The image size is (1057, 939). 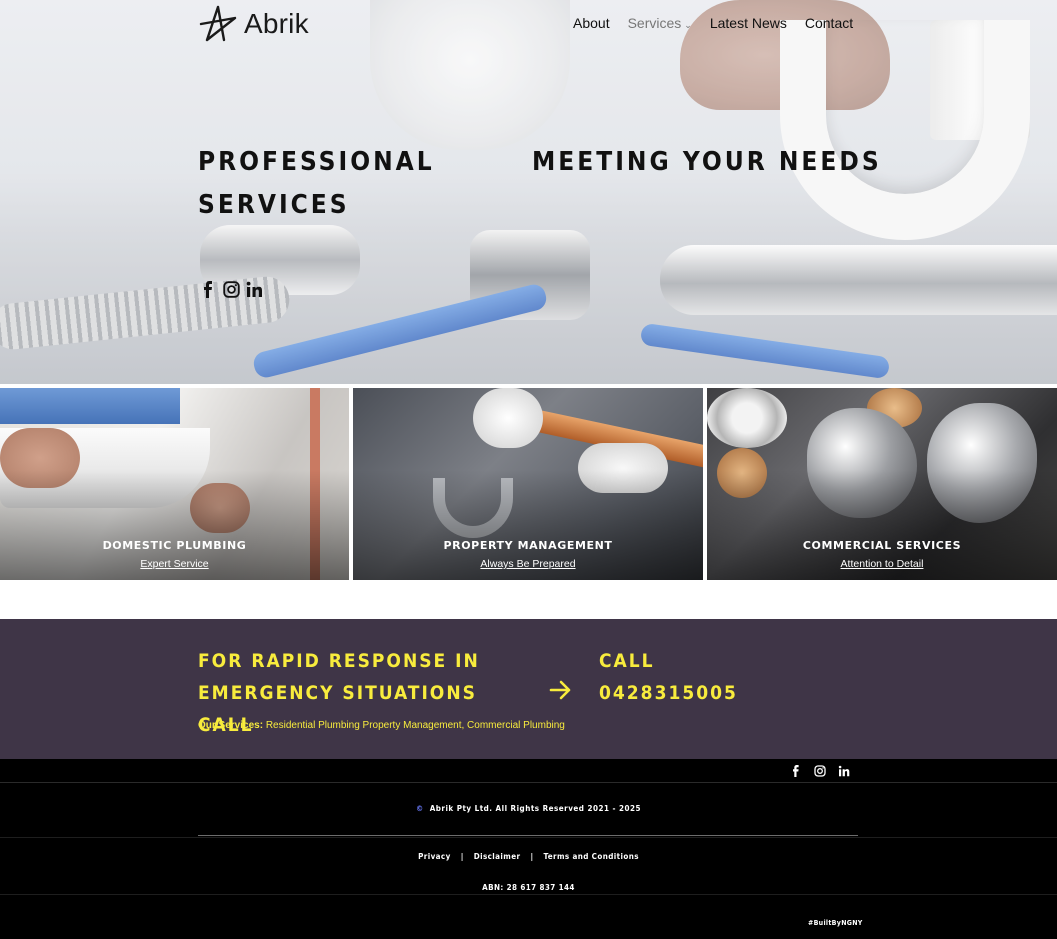 I want to click on service-card-commercial: COMMERCIAL SERVICES Attention to Detail, so click(x=882, y=484).